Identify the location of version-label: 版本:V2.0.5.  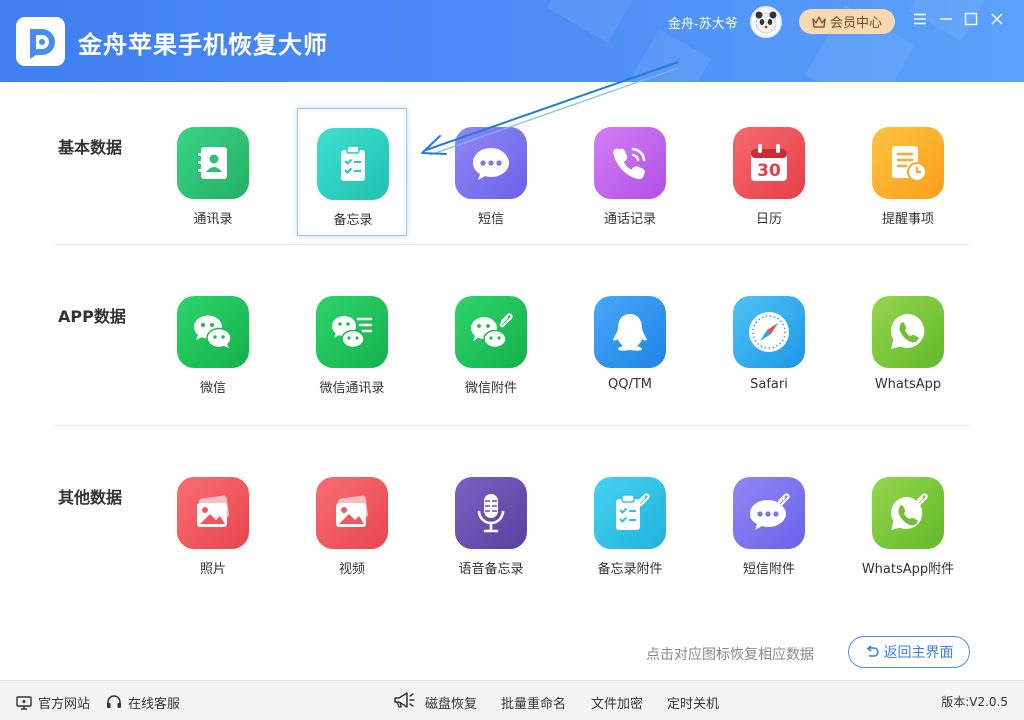
(974, 702).